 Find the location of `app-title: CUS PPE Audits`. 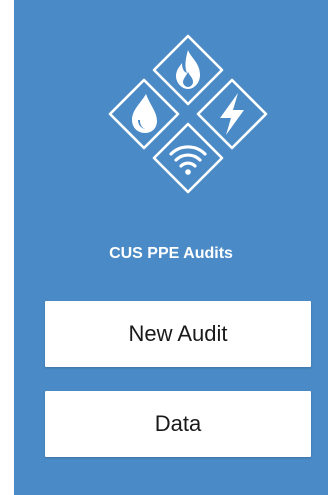

app-title: CUS PPE Audits is located at coordinates (171, 253).